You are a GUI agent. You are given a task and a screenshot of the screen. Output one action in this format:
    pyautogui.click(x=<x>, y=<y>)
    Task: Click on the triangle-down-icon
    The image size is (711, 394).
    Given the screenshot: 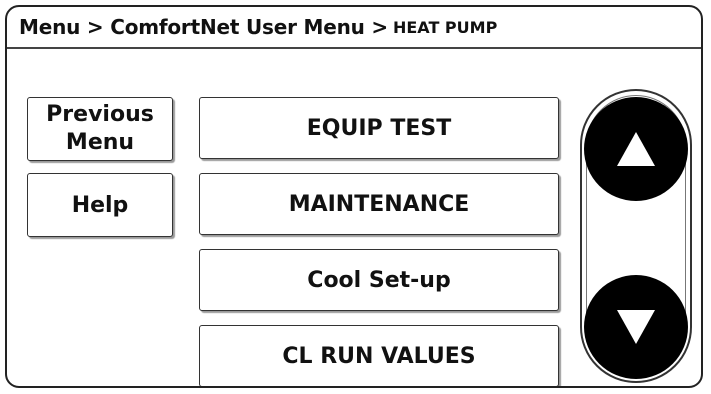 What is the action you would take?
    pyautogui.click(x=636, y=327)
    